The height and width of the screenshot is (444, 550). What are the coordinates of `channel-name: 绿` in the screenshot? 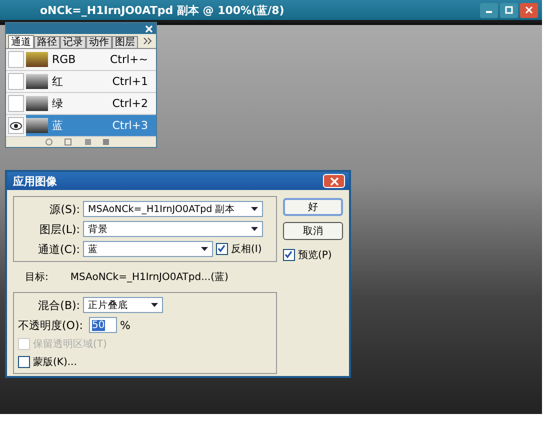 It's located at (58, 103).